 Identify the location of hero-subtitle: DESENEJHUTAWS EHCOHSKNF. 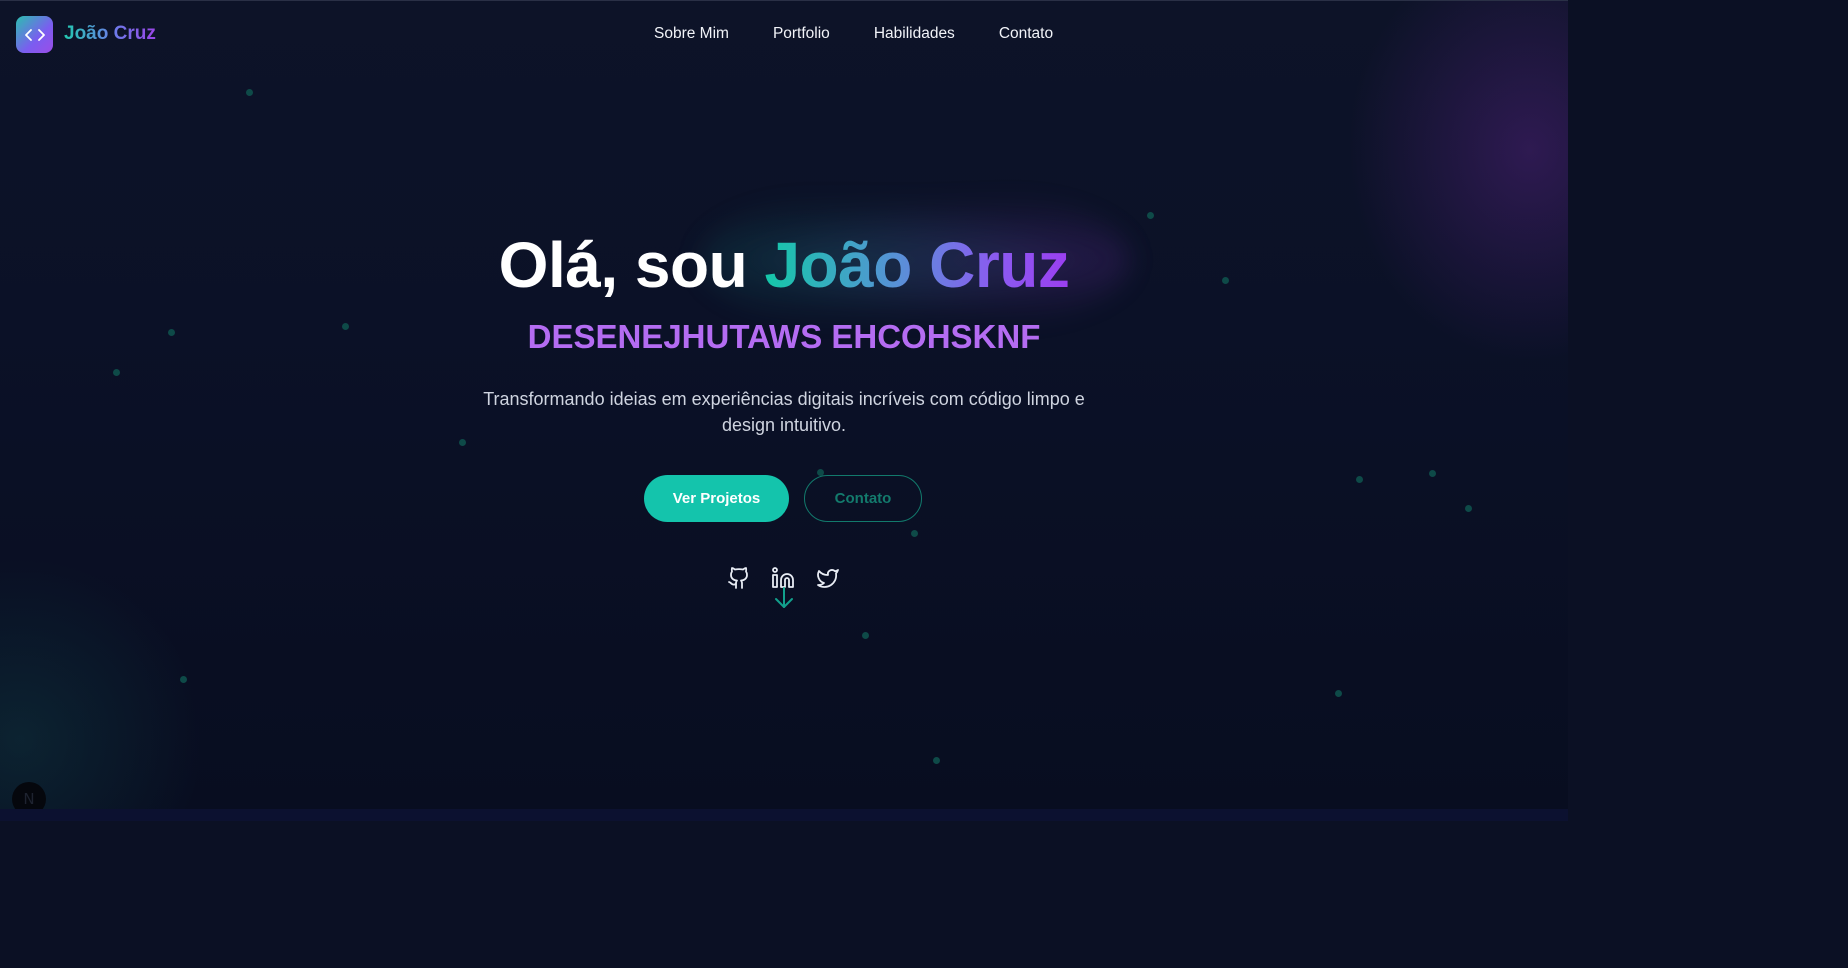
(784, 336).